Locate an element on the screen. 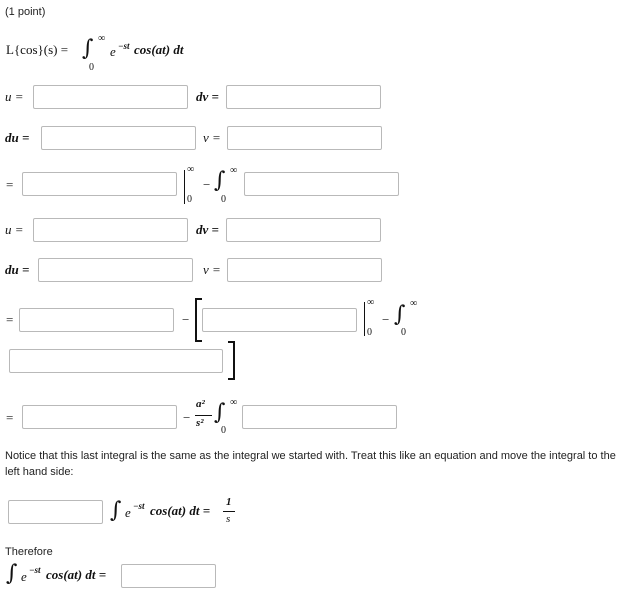 This screenshot has height=596, width=636. int-lower-8: 0 is located at coordinates (223, 430).